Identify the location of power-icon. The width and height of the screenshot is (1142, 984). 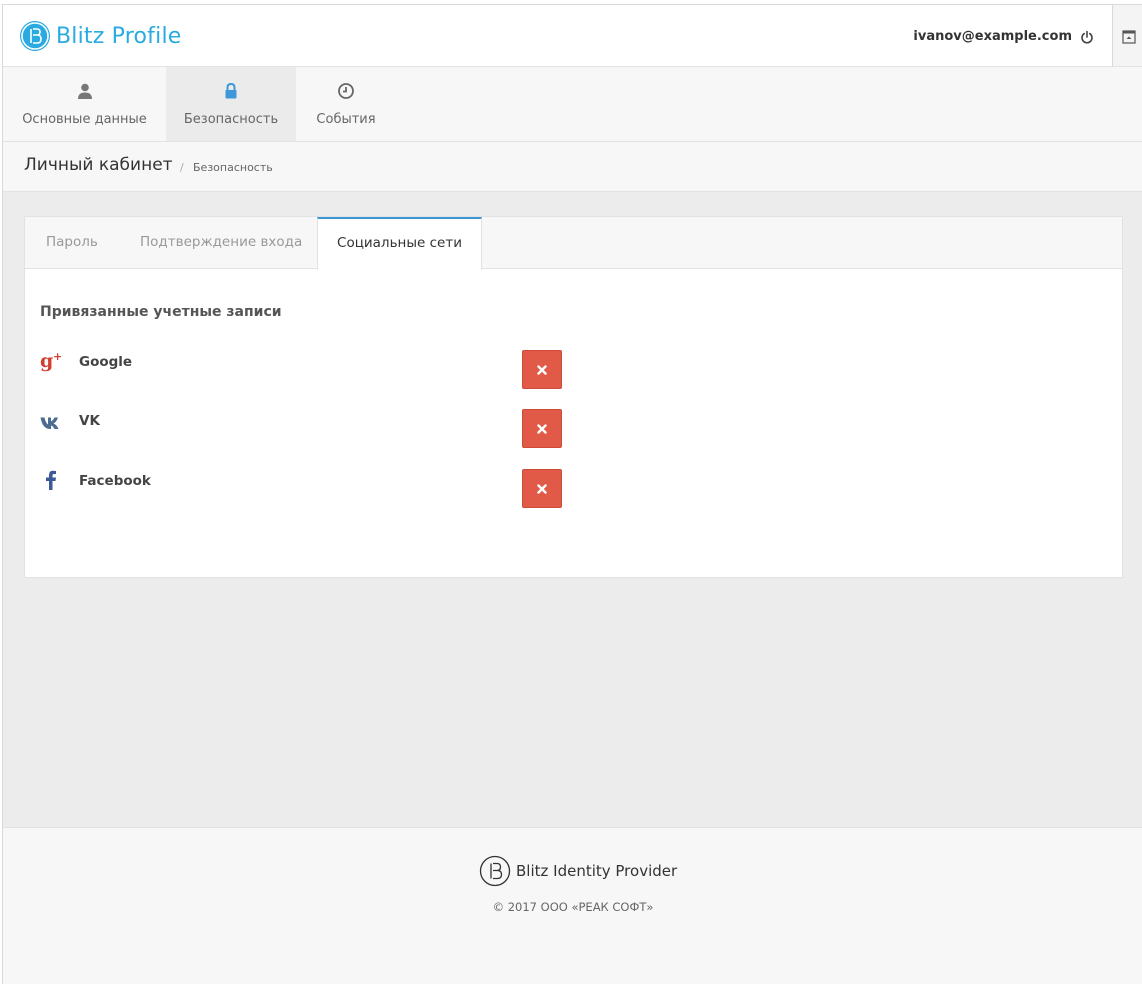
(1087, 36).